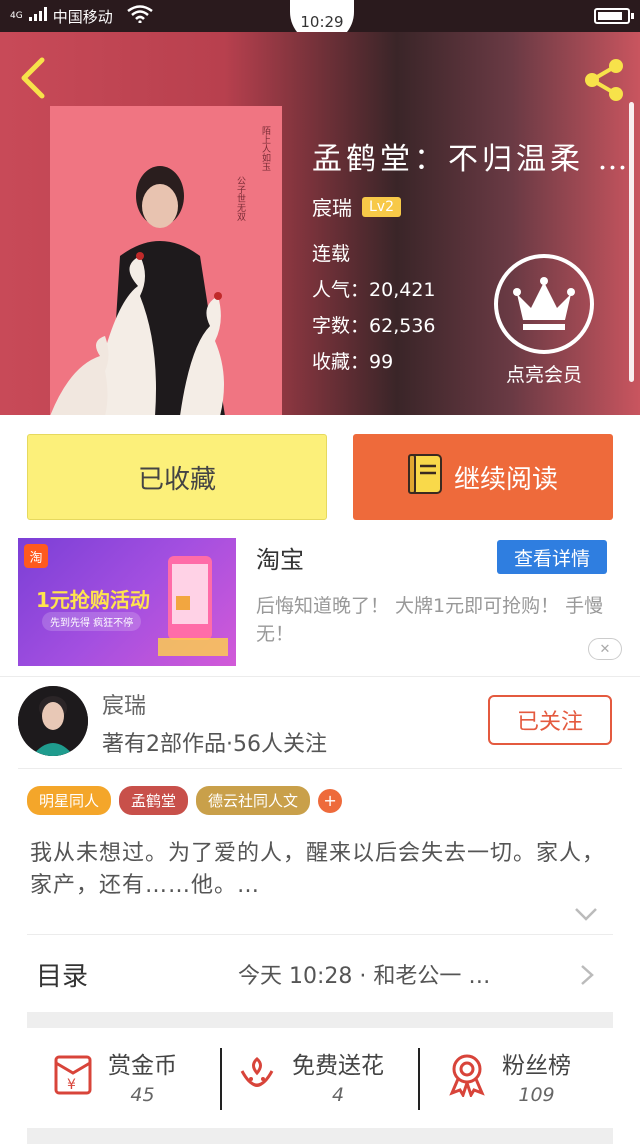  Describe the element at coordinates (36, 556) in the screenshot. I see `taobao-logo-icon: 淘` at that location.